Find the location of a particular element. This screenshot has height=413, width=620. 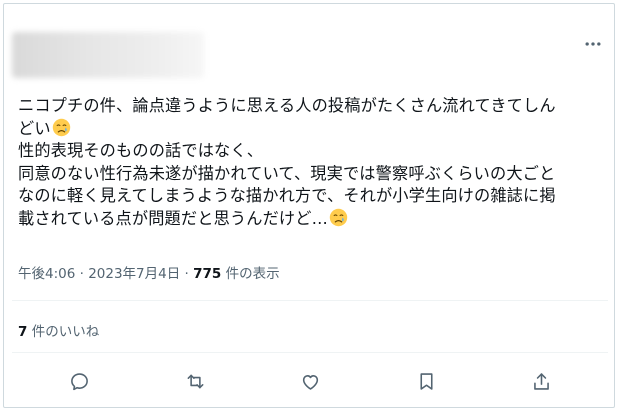

tweet-line: ニコプチの件、論点違うように思える人の投稿がたくさん流れてきてしん is located at coordinates (287, 105).